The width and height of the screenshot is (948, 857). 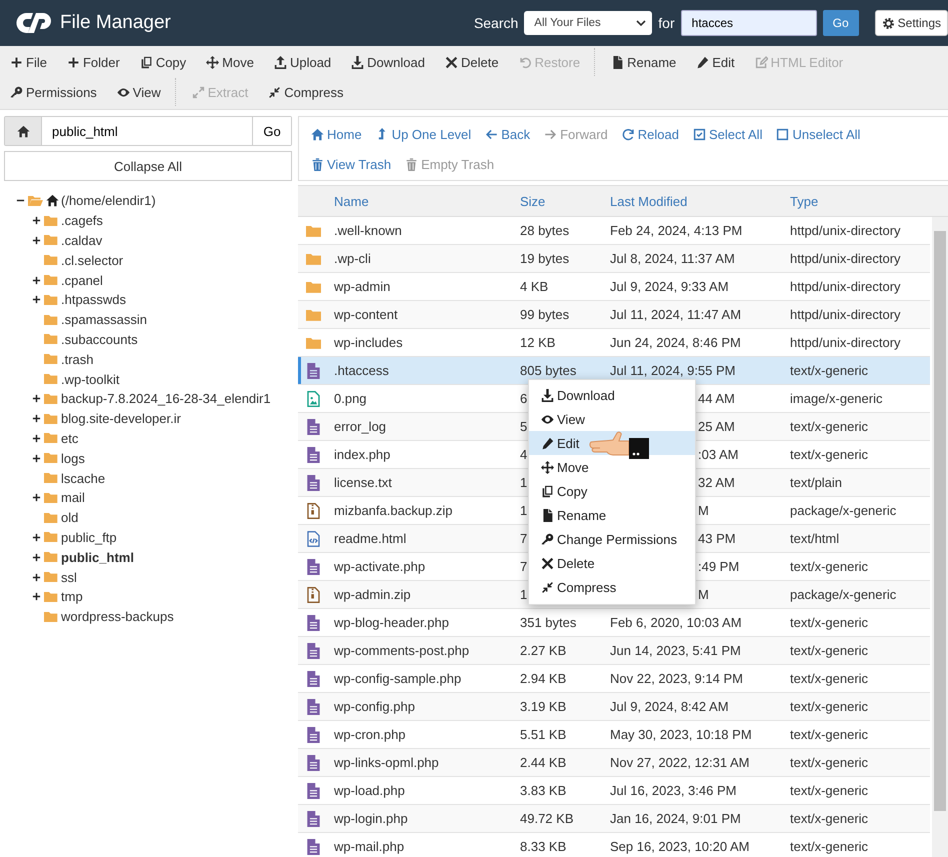 What do you see at coordinates (545, 230) in the screenshot?
I see `table-cell: 28 bytes` at bounding box center [545, 230].